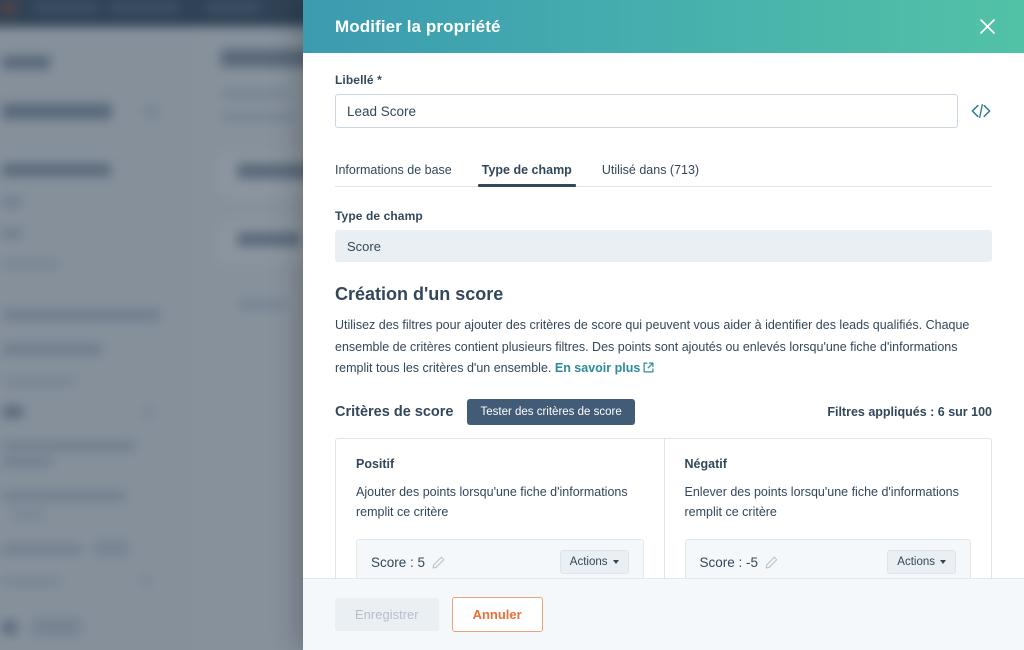 This screenshot has width=1024, height=650. What do you see at coordinates (650, 174) in the screenshot?
I see `tab-utilise-dans: Utilisé dans (713)` at bounding box center [650, 174].